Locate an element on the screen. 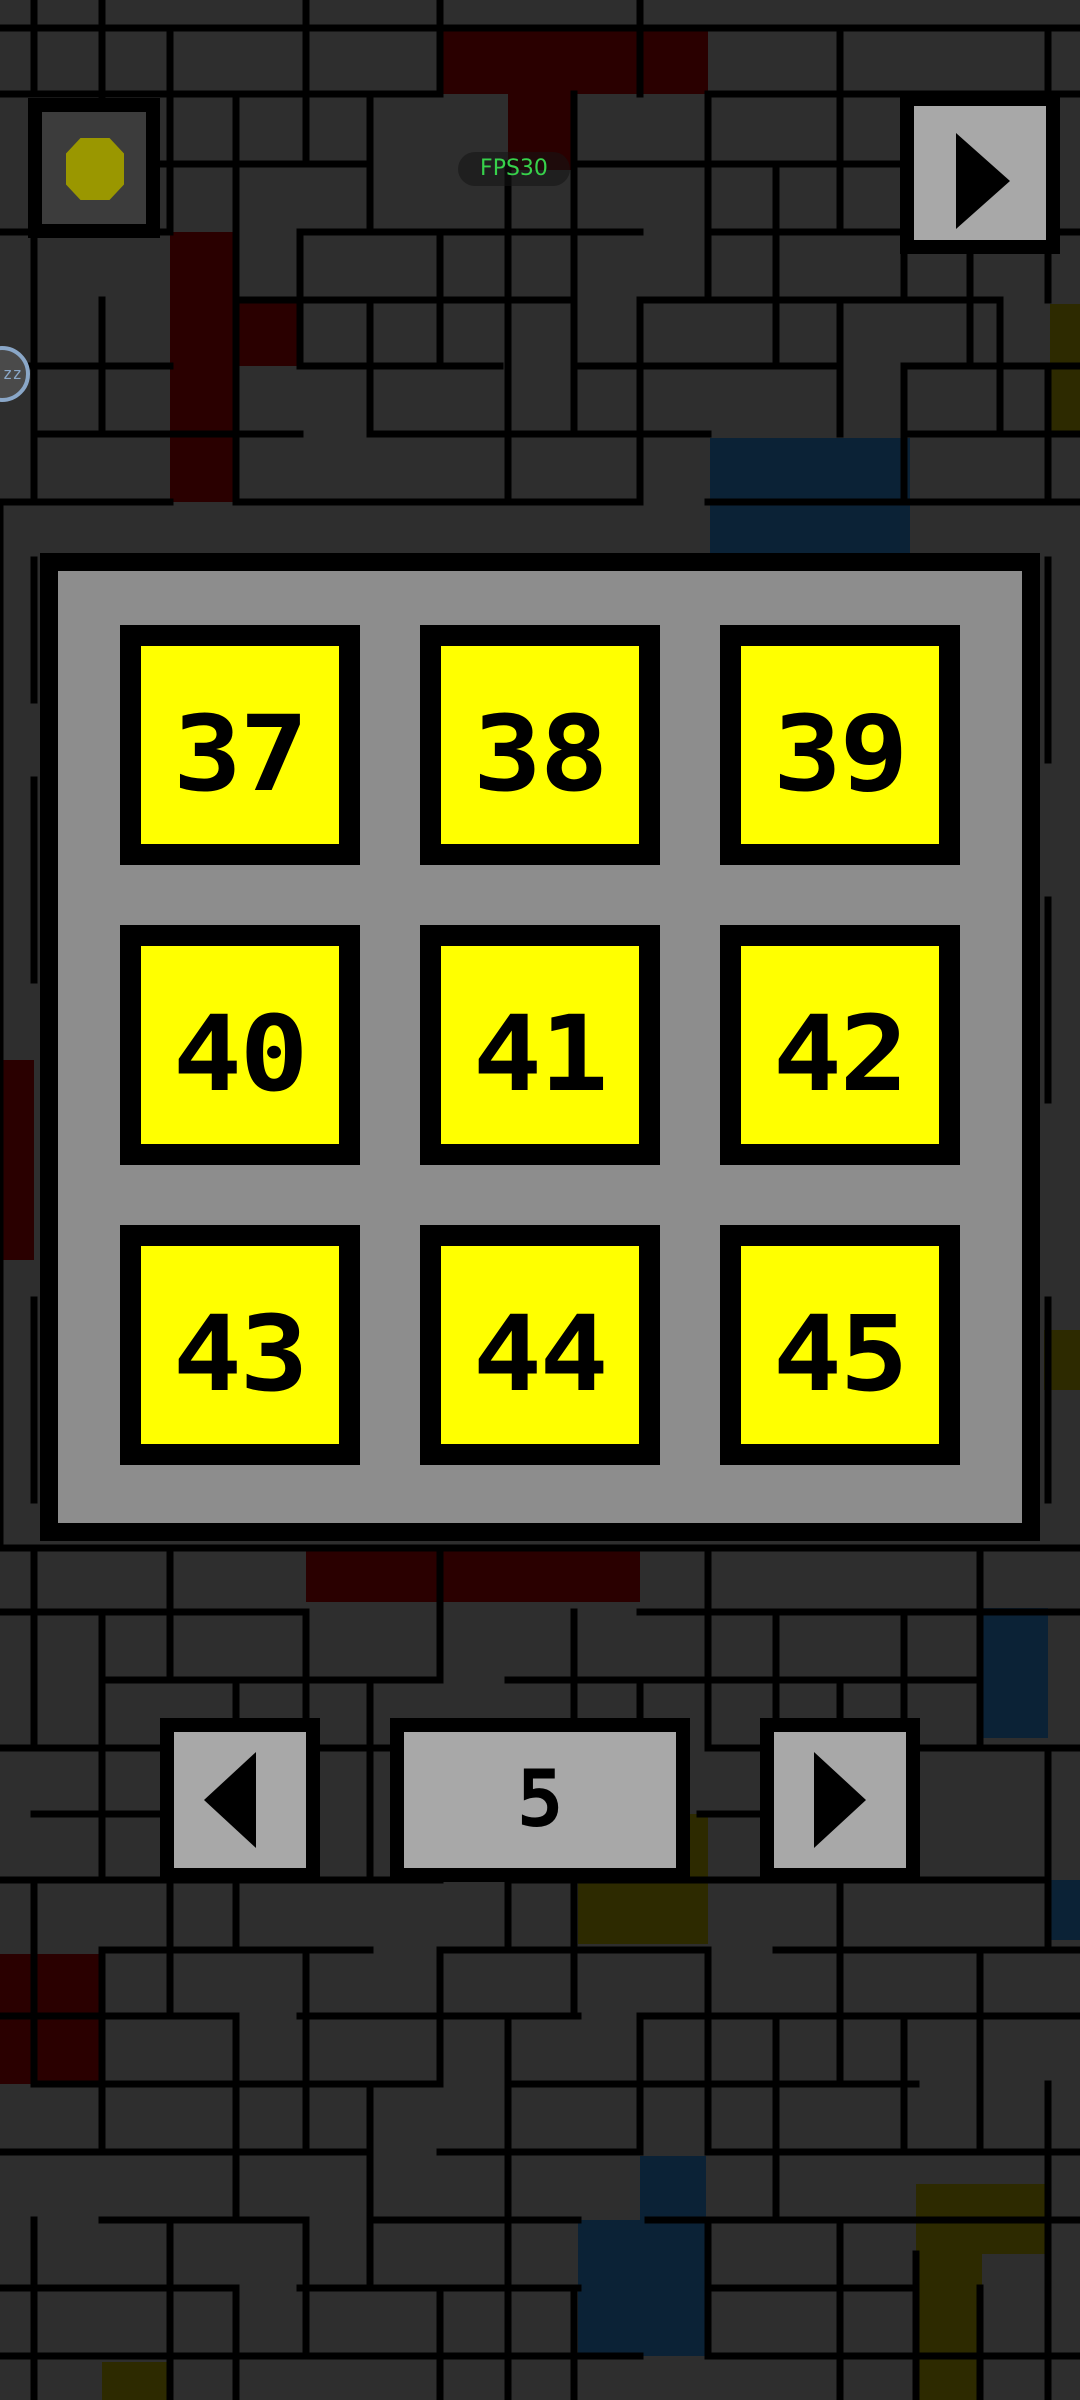 The image size is (1080, 2400). level-number: 40 is located at coordinates (241, 1054).